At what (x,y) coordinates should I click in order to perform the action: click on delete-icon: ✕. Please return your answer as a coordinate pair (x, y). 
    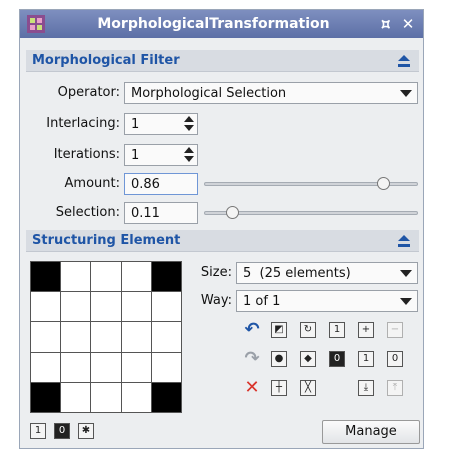
    Looking at the image, I should click on (252, 388).